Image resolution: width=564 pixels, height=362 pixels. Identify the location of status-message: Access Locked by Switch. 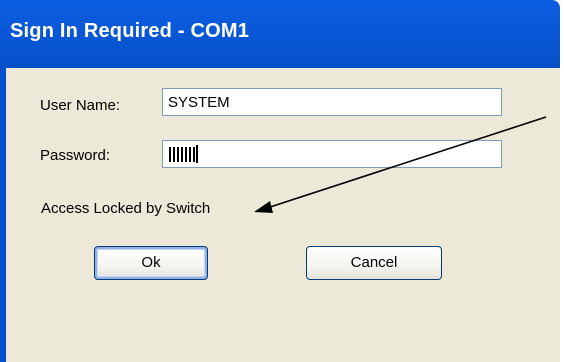
(126, 208).